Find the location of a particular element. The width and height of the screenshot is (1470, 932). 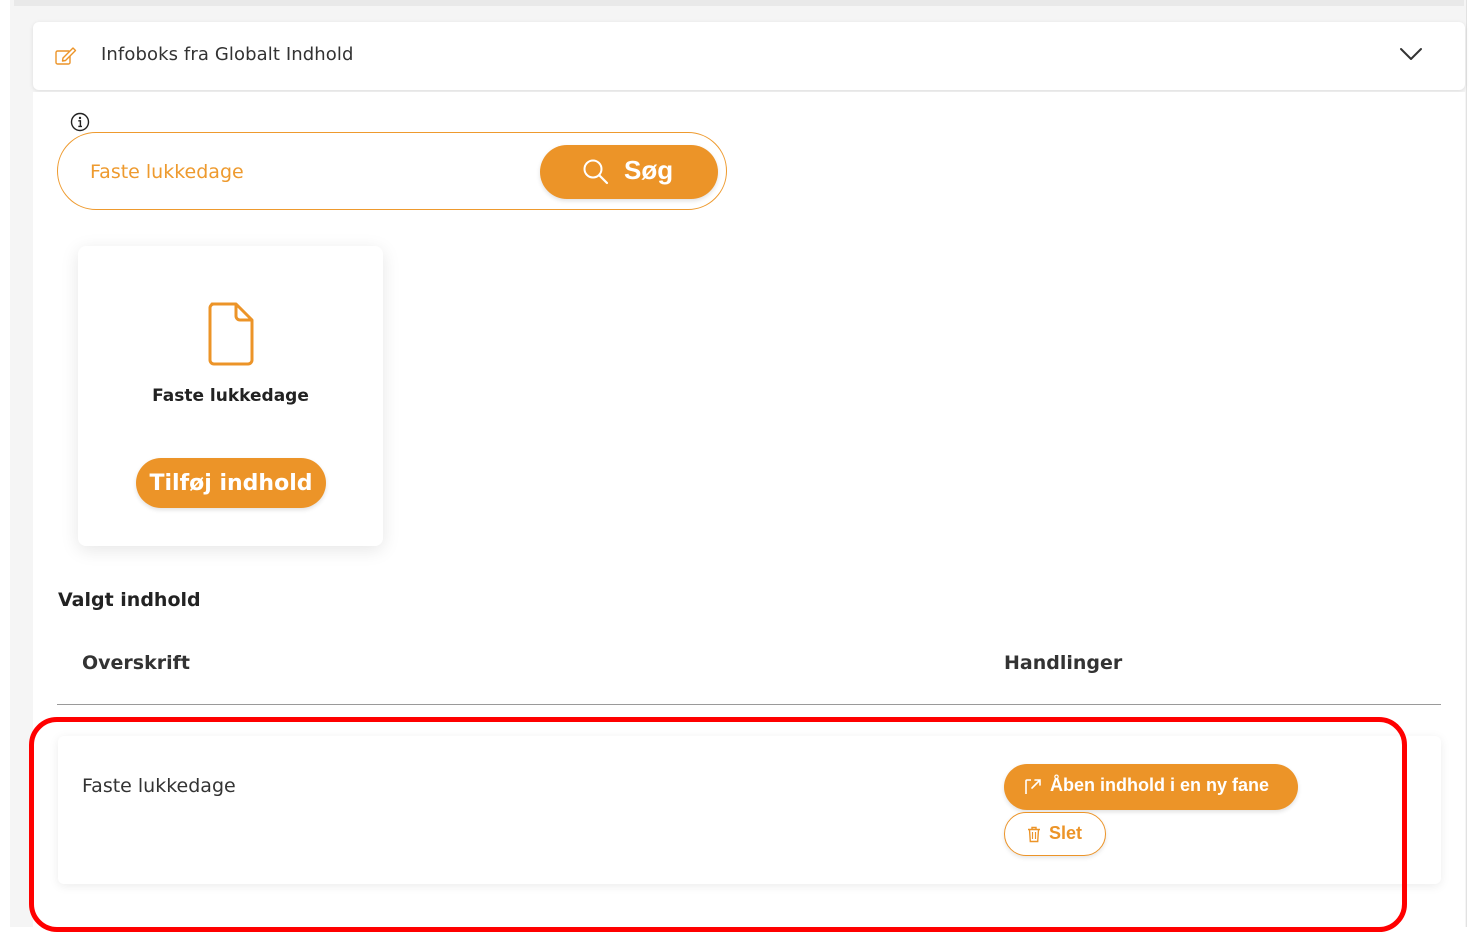

search-result-card: Faste lukkedage Tilføj indhold is located at coordinates (230, 396).